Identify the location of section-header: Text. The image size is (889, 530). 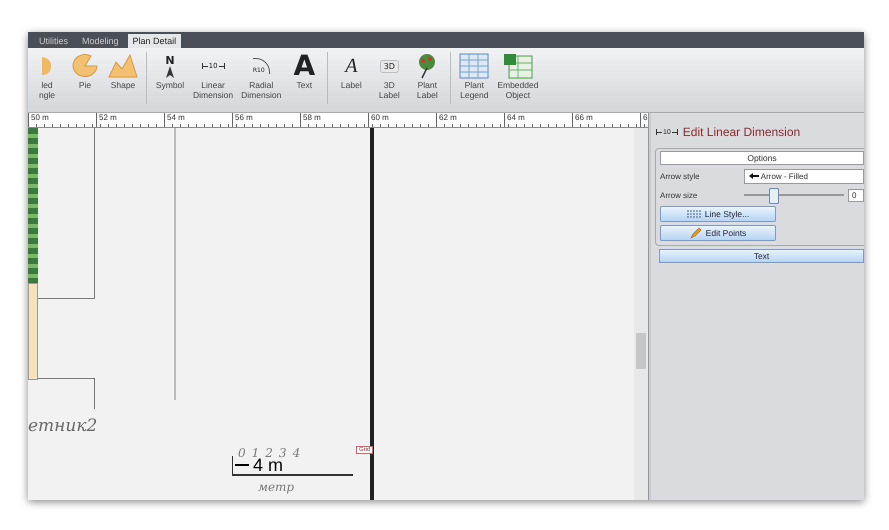
(761, 256).